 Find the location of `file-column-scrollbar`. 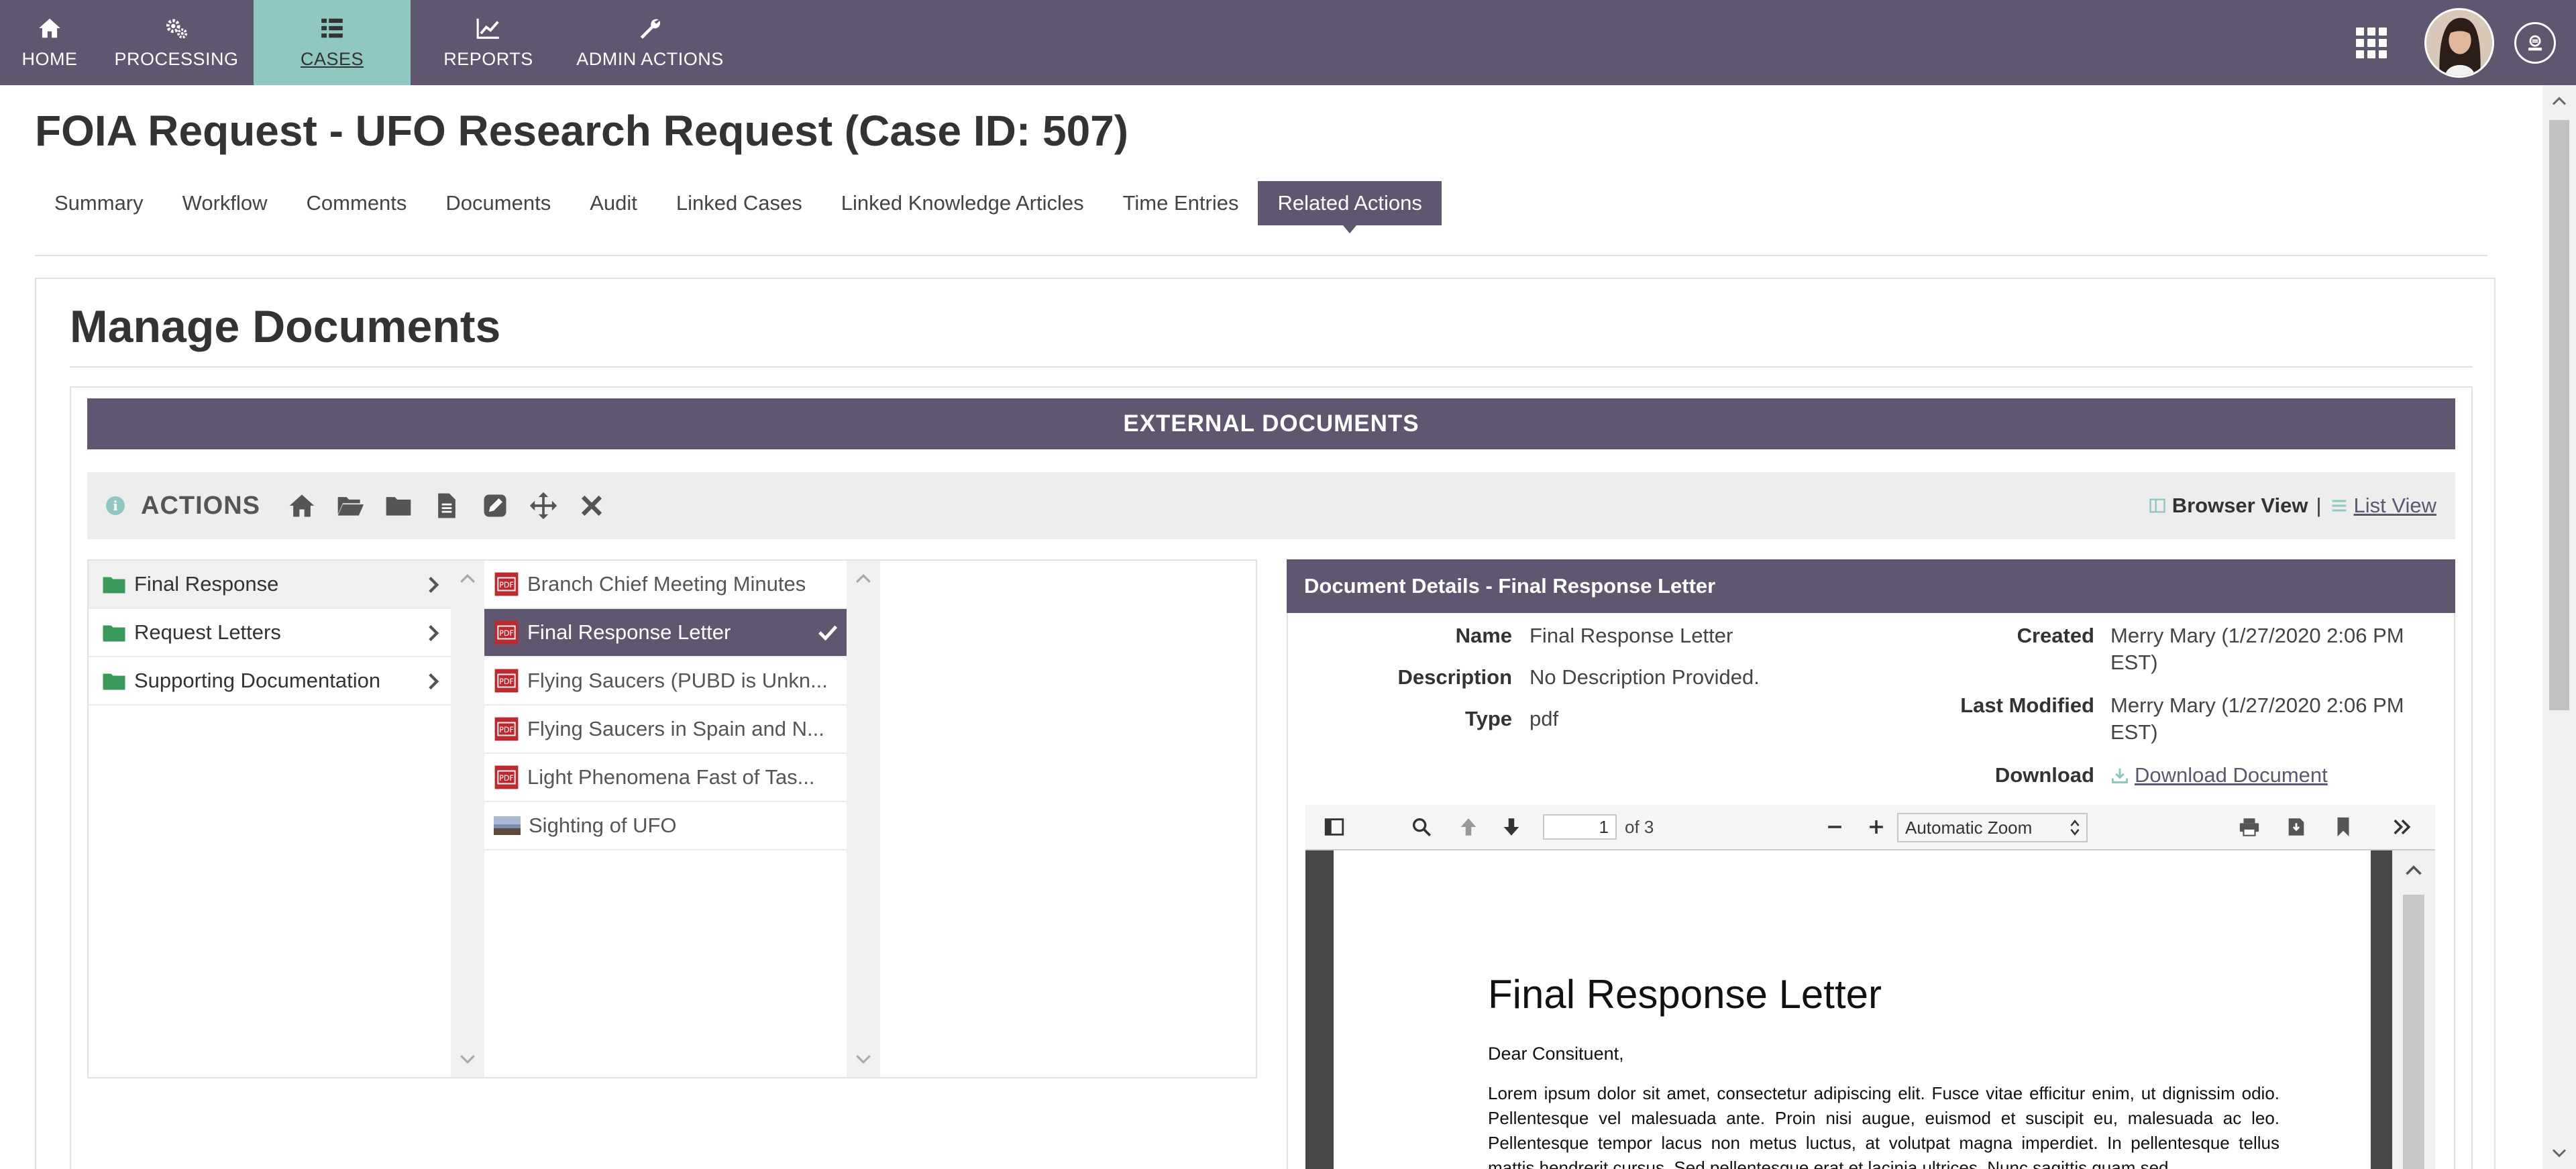

file-column-scrollbar is located at coordinates (863, 819).